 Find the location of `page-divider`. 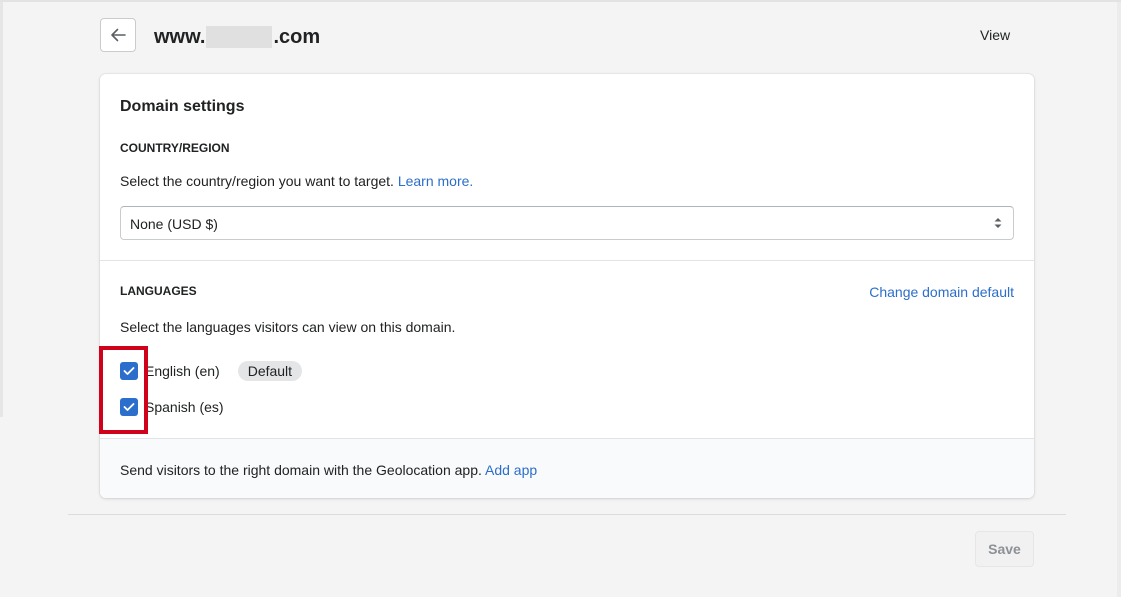

page-divider is located at coordinates (567, 514).